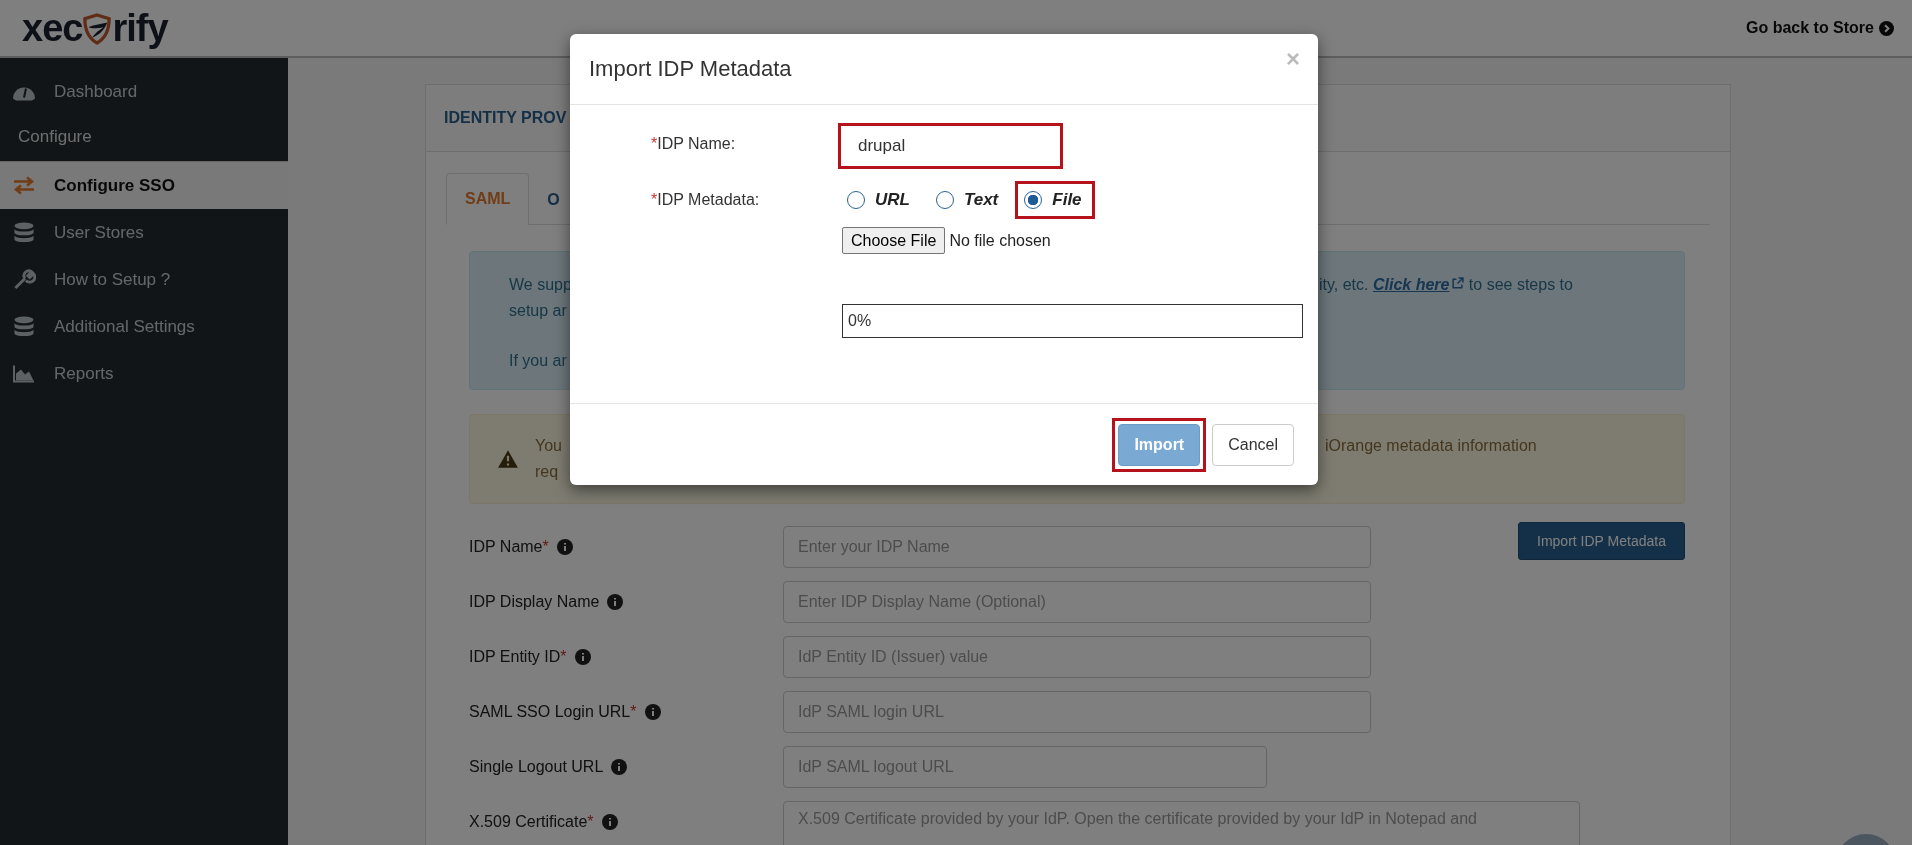 Image resolution: width=1912 pixels, height=845 pixels. I want to click on field-label: IDP Entity ID, so click(515, 657).